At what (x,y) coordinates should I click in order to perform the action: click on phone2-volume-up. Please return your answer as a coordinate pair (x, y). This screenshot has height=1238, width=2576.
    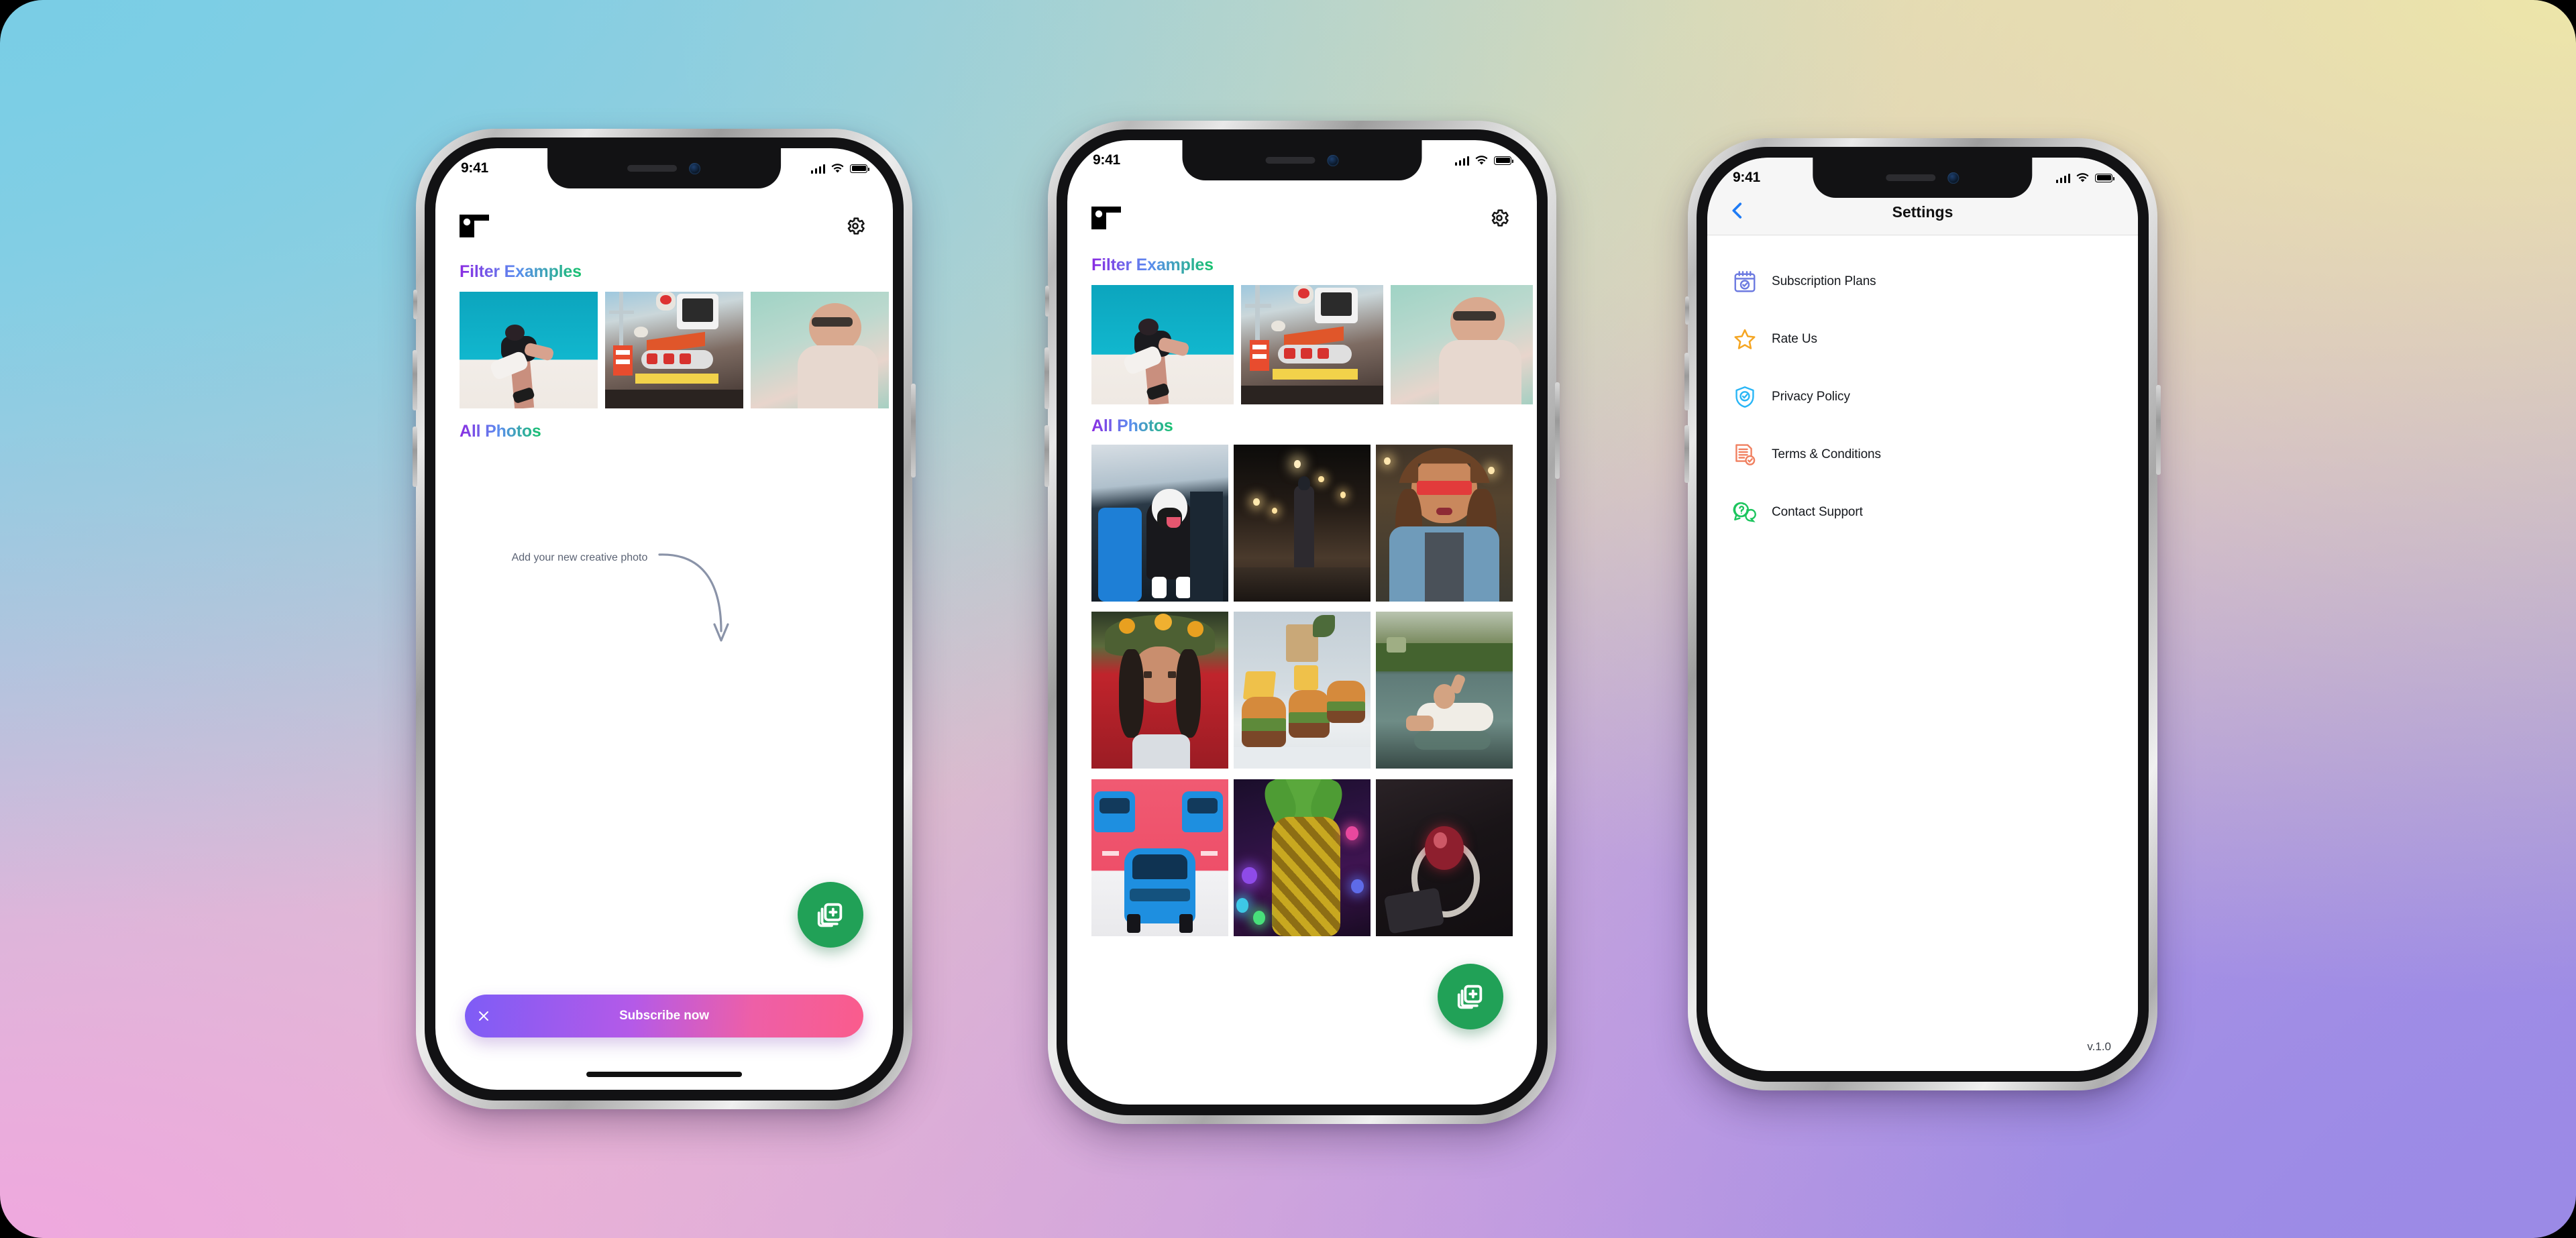
    Looking at the image, I should click on (1046, 378).